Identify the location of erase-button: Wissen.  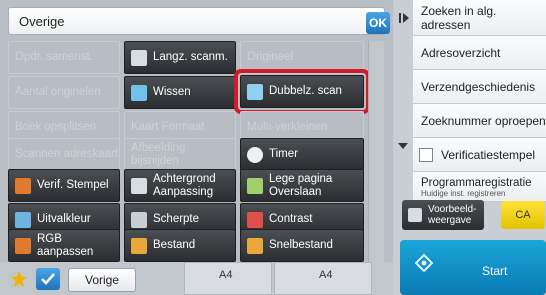
(180, 92).